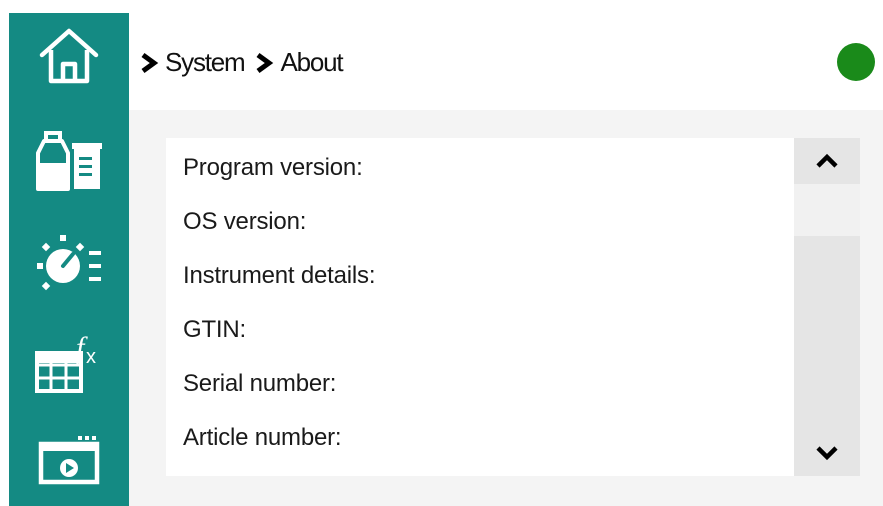 Image resolution: width=883 pixels, height=506 pixels. I want to click on breadcrumb-item-about: About, so click(299, 62).